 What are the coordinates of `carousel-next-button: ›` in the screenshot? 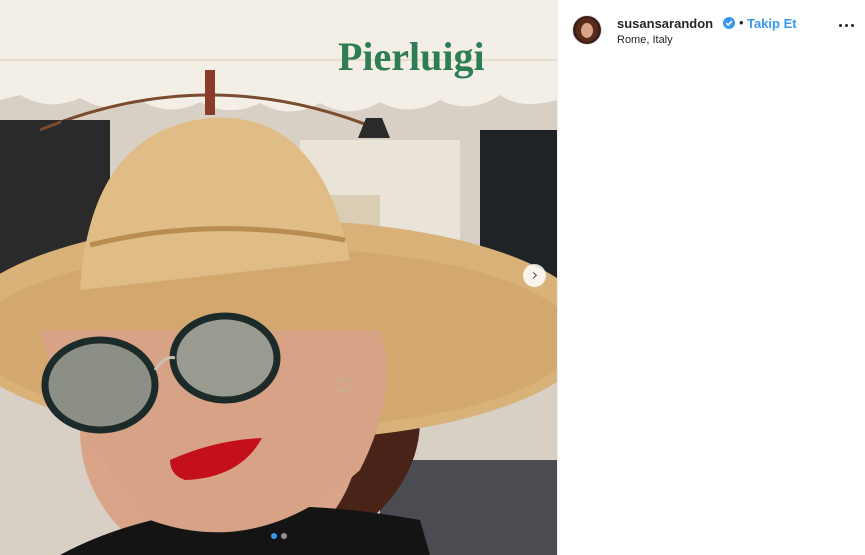 It's located at (534, 275).